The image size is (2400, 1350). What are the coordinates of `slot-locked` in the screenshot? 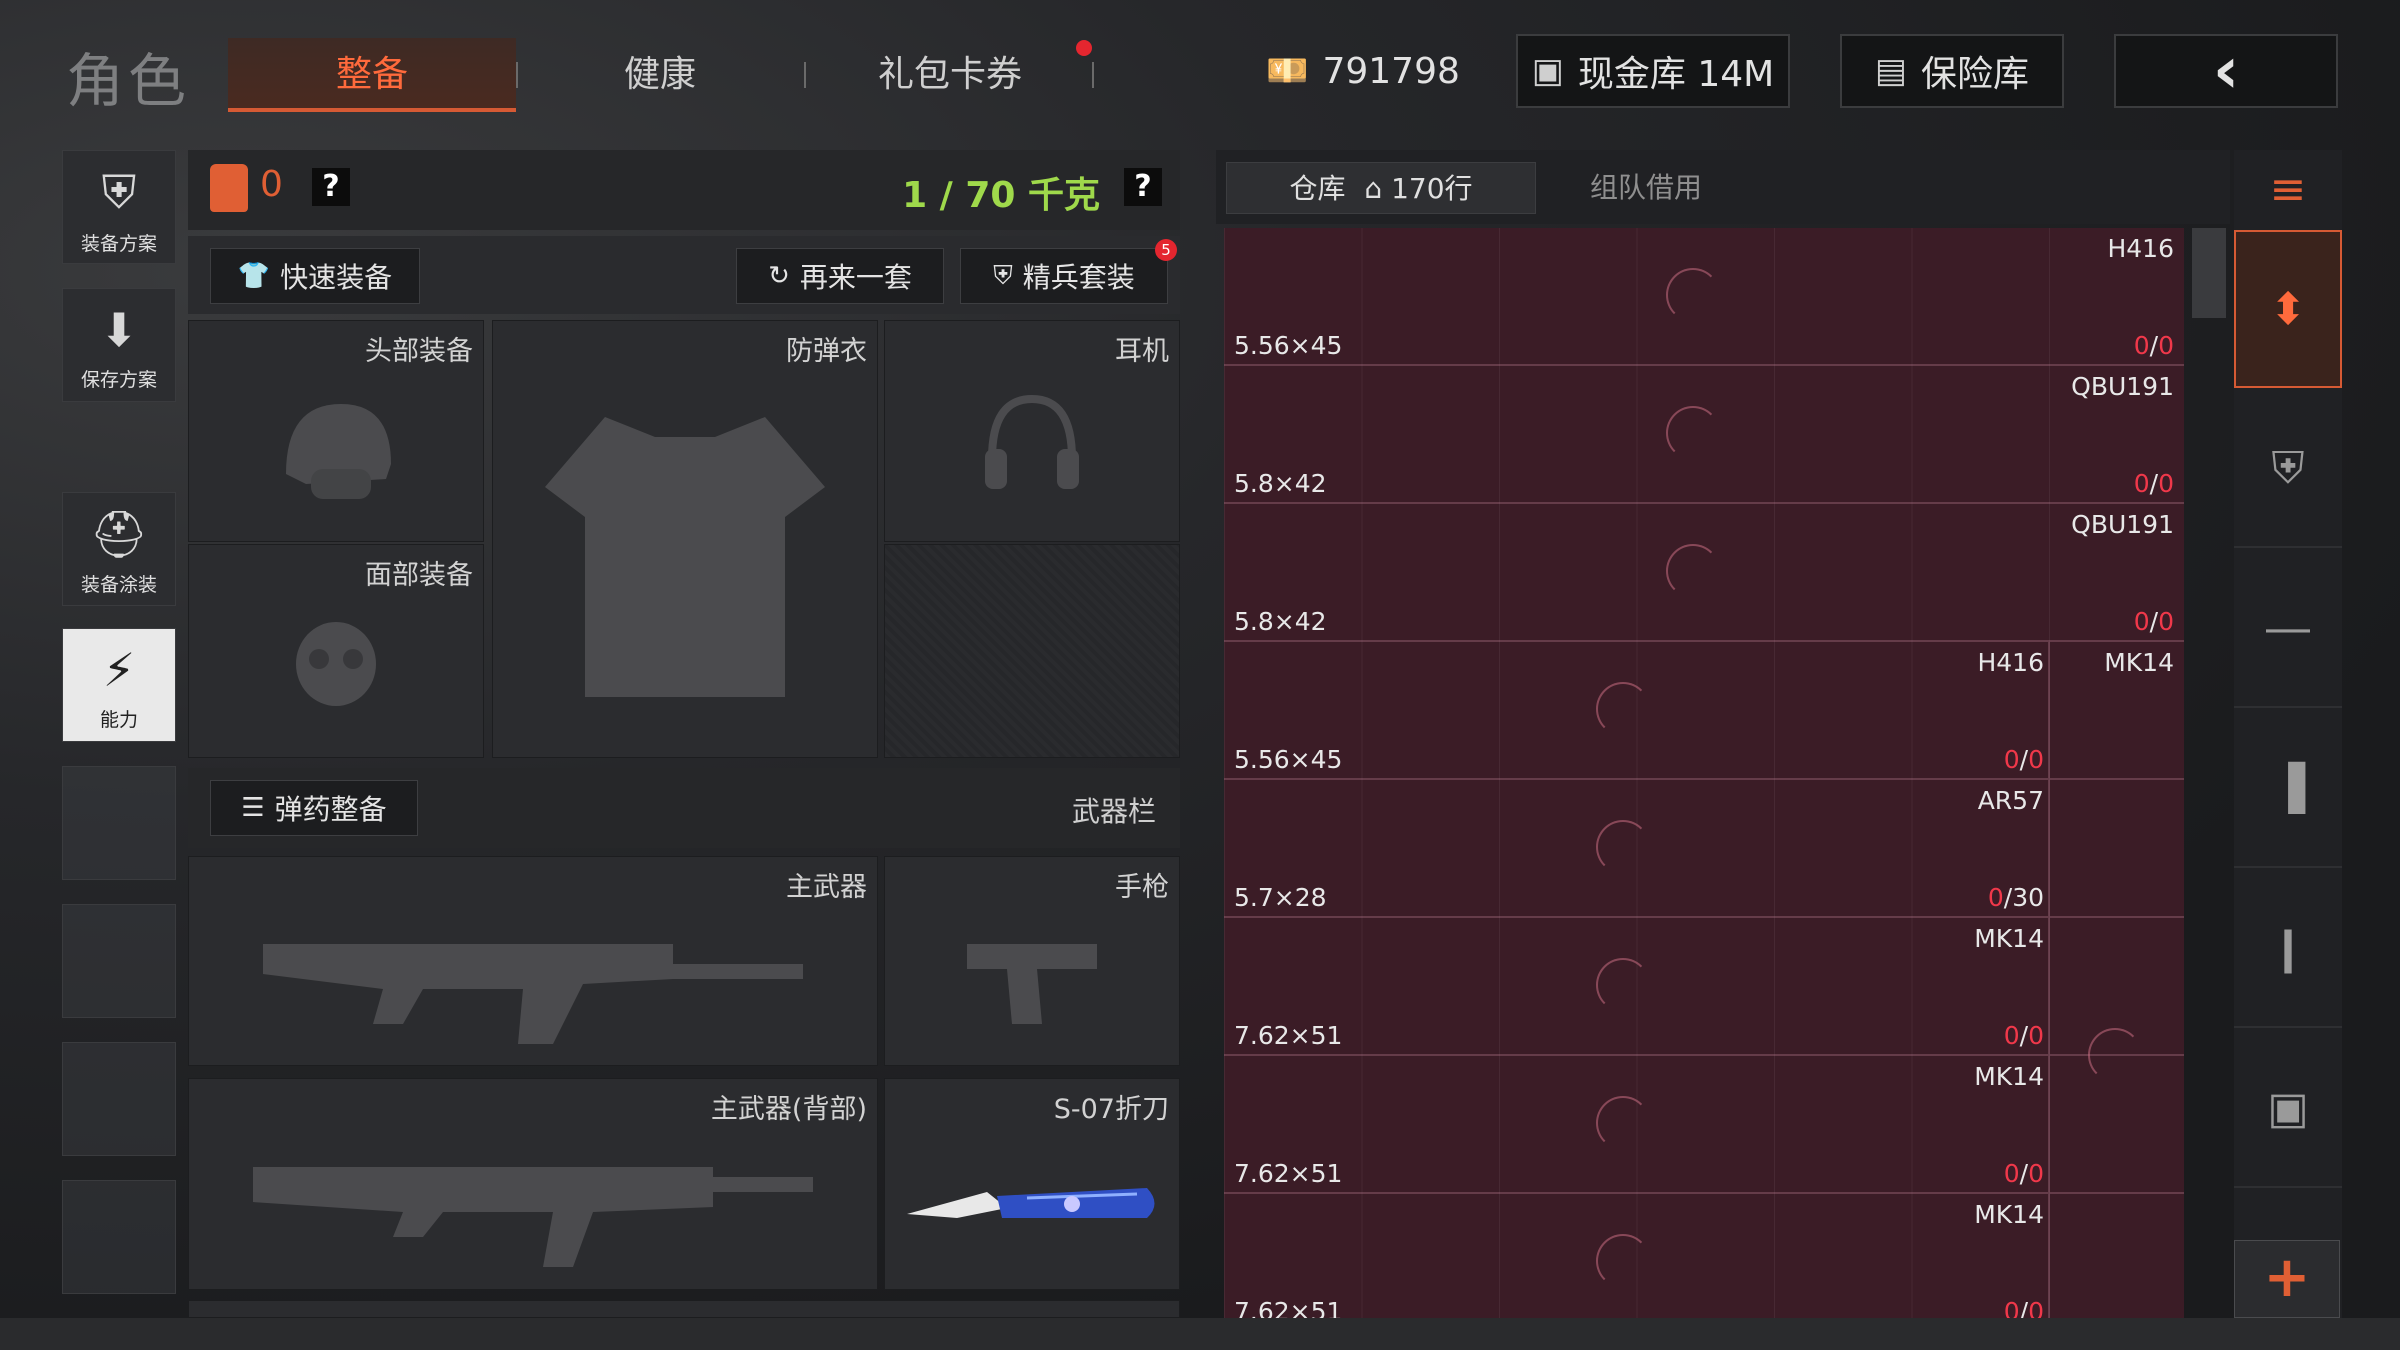 It's located at (1032, 651).